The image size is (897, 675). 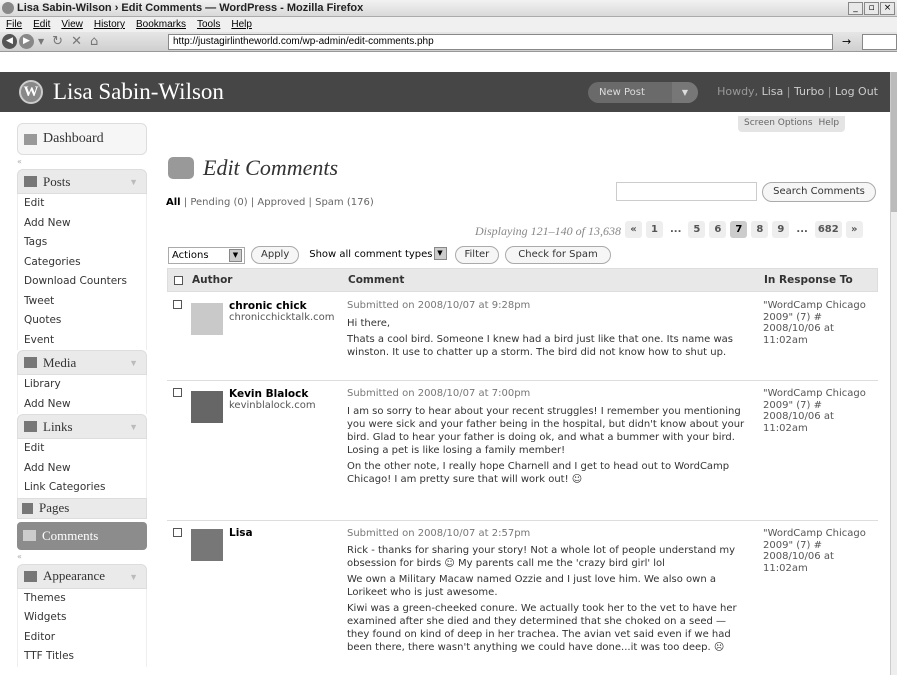 What do you see at coordinates (82, 449) in the screenshot?
I see `sidebar-item-links-edit: Edit` at bounding box center [82, 449].